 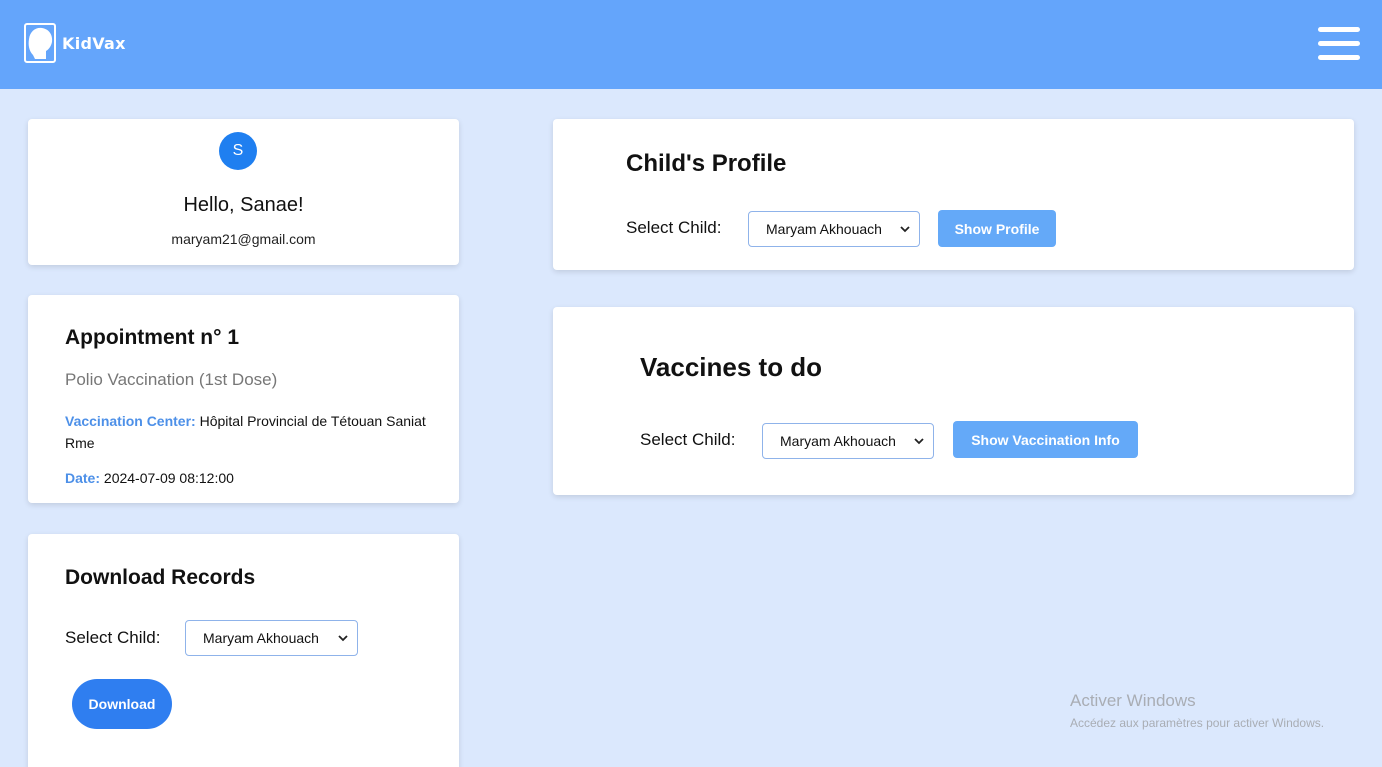 I want to click on user-email: maryam21@gmail.com, so click(x=243, y=239).